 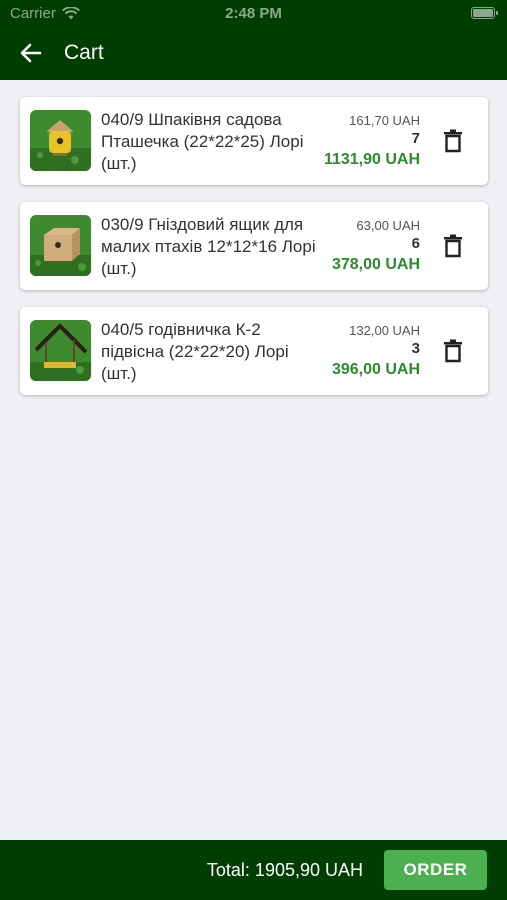 I want to click on unit-price: 63,00 UAH, so click(x=388, y=225).